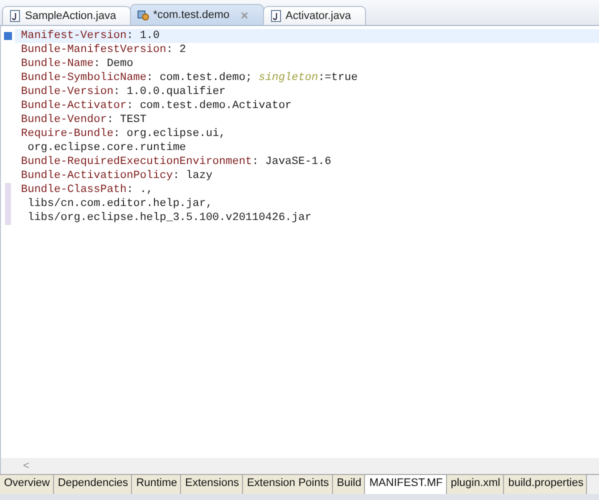 The height and width of the screenshot is (500, 599). I want to click on page-tab: MANIFEST.MF, so click(406, 484).